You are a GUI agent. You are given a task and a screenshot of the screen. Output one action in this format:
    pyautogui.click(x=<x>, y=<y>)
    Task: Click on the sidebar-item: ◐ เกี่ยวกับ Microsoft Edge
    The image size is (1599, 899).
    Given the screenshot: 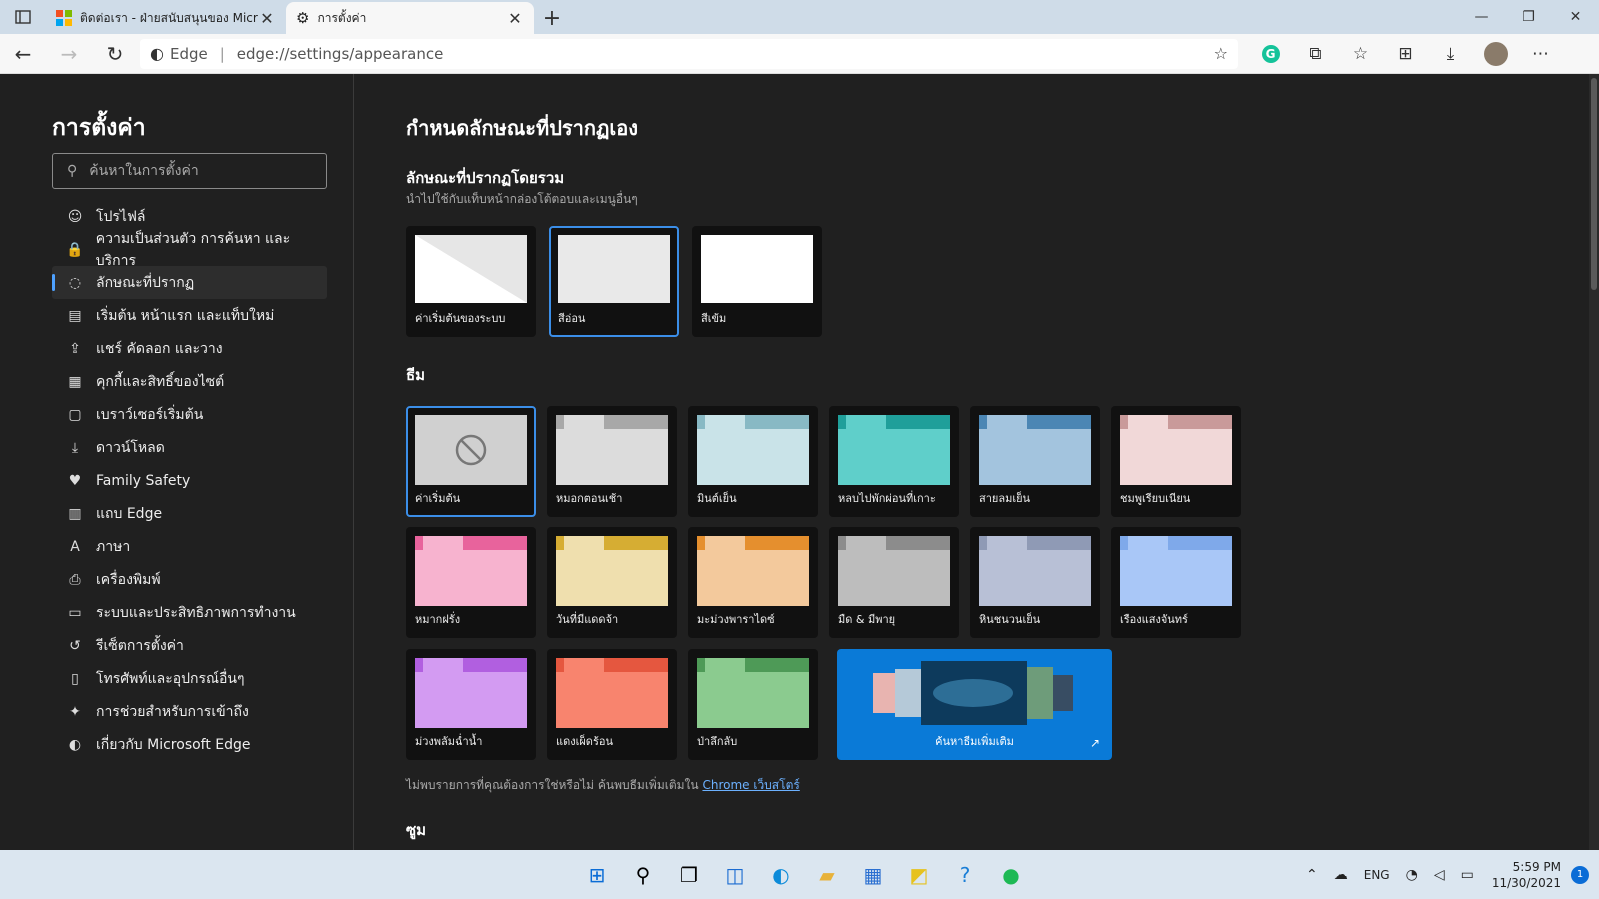 What is the action you would take?
    pyautogui.click(x=189, y=744)
    